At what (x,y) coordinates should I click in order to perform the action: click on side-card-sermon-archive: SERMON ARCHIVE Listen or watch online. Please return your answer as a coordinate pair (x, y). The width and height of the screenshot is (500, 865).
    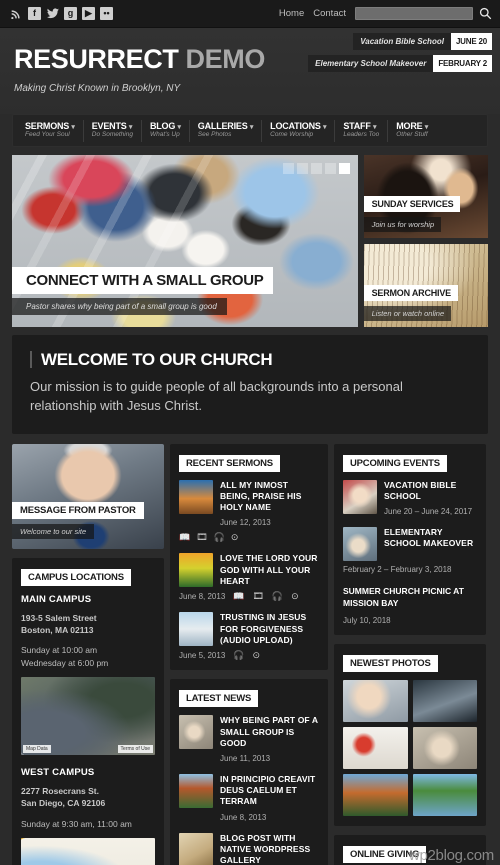
    Looking at the image, I should click on (425, 285).